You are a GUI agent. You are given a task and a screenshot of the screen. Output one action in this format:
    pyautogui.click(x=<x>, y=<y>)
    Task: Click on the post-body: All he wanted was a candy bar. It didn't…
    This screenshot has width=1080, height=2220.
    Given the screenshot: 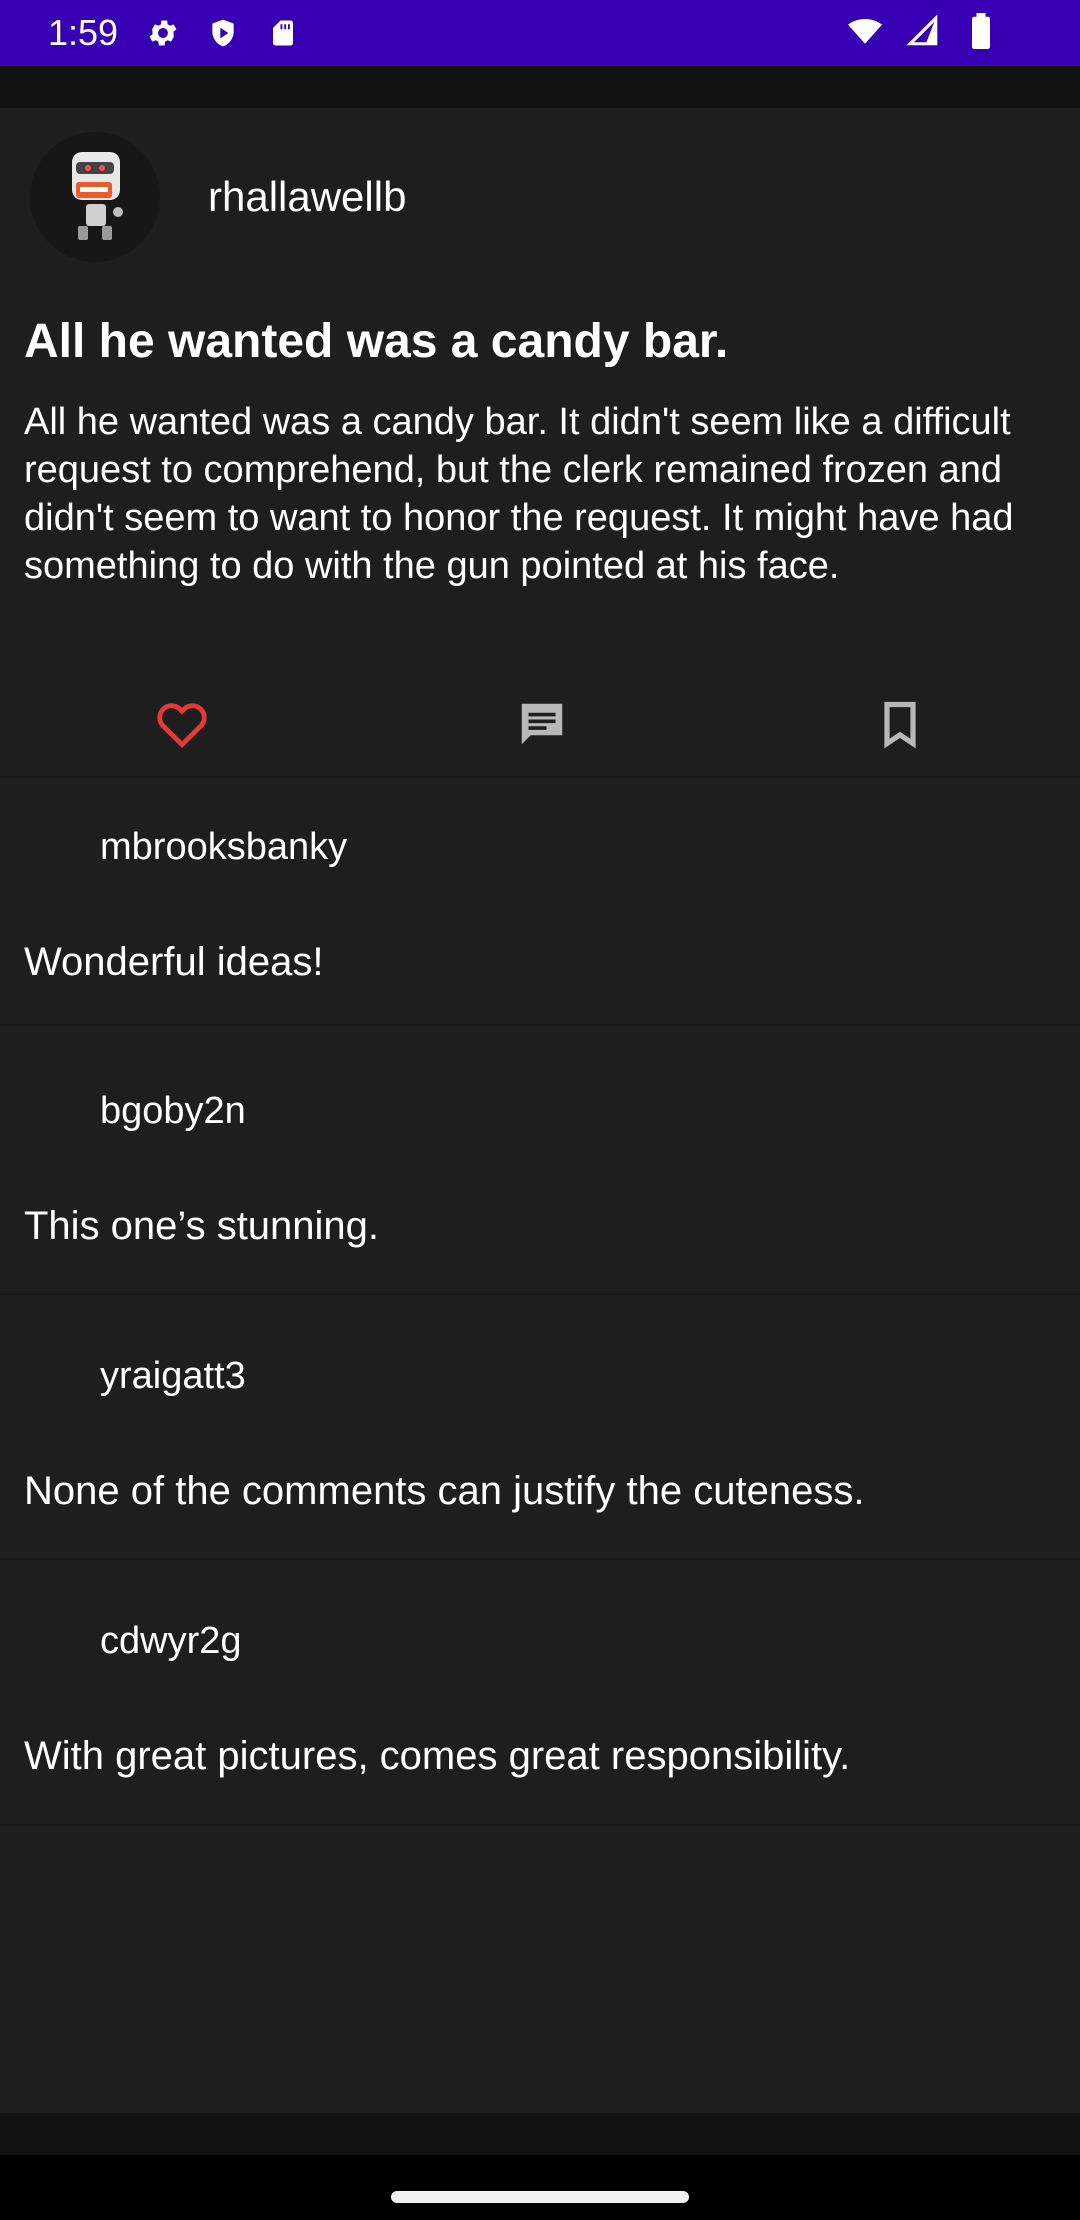 What is the action you would take?
    pyautogui.click(x=519, y=494)
    